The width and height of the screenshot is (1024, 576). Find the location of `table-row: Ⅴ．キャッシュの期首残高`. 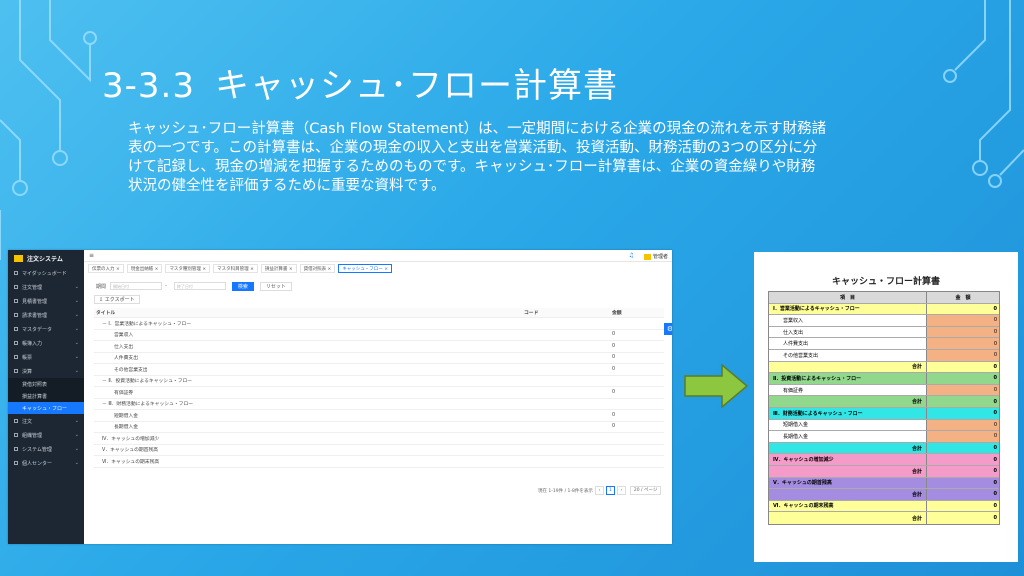

table-row: Ⅴ．キャッシュの期首残高 is located at coordinates (379, 450).